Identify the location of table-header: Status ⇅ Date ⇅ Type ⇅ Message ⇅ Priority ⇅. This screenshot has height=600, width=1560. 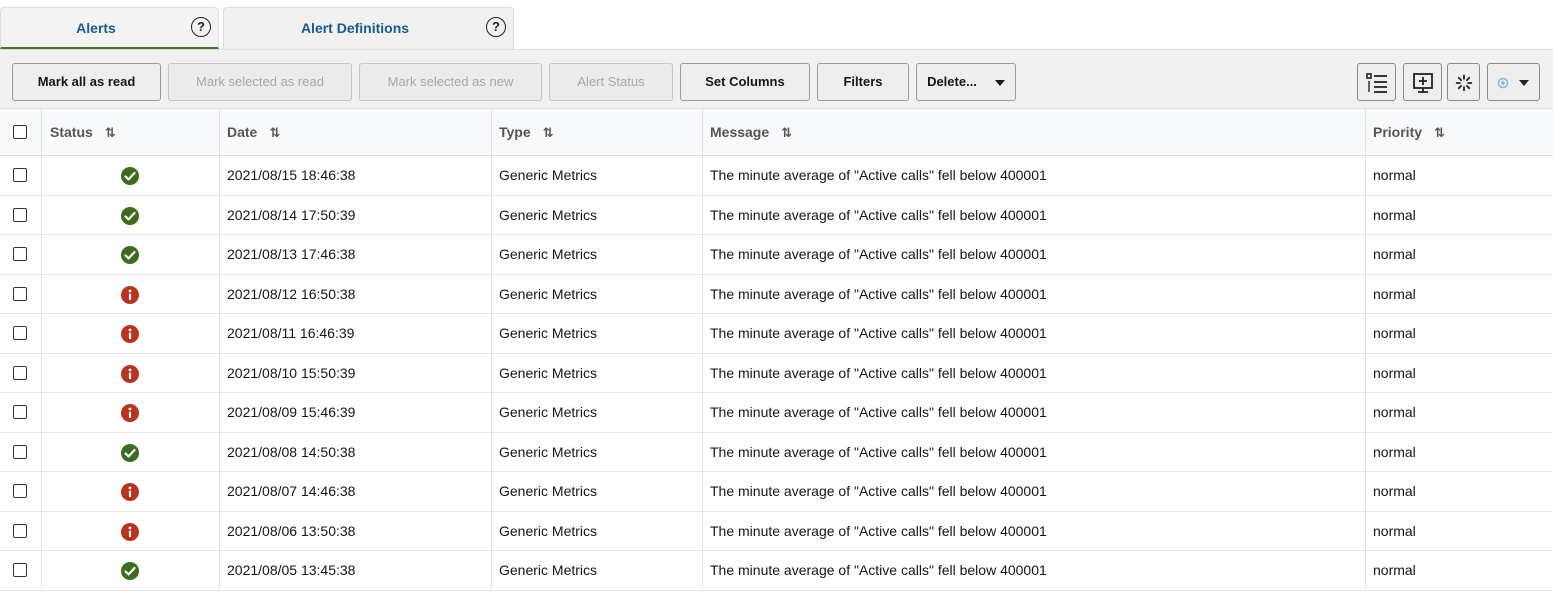
(776, 132).